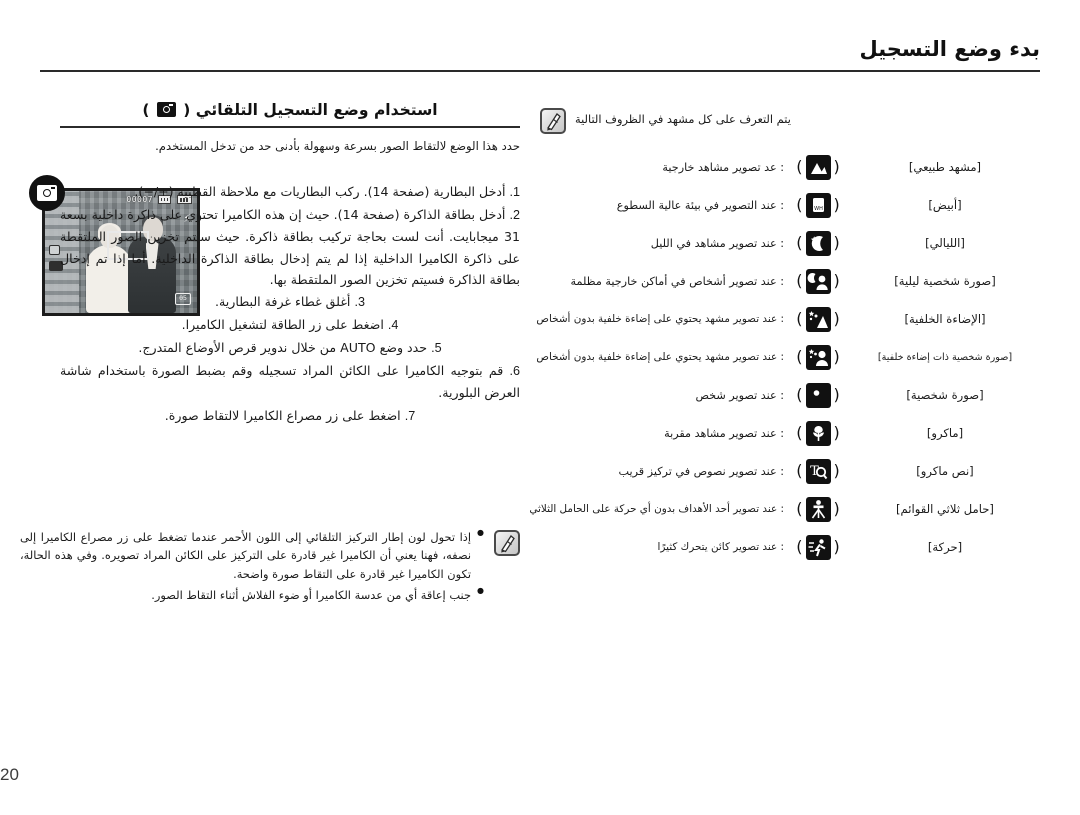  I want to click on step-item-4: 4. اضغط على زر الطاقة لتشغيل الكاميرا., so click(290, 325).